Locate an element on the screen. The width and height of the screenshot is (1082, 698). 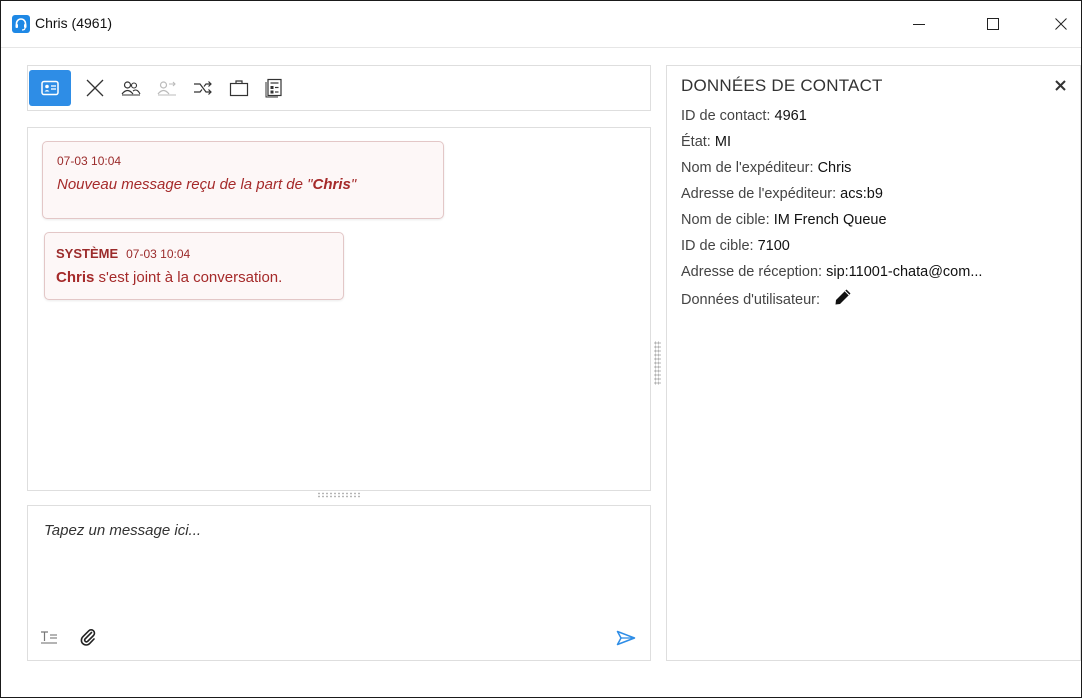
standard-responses-button is located at coordinates (275, 88).